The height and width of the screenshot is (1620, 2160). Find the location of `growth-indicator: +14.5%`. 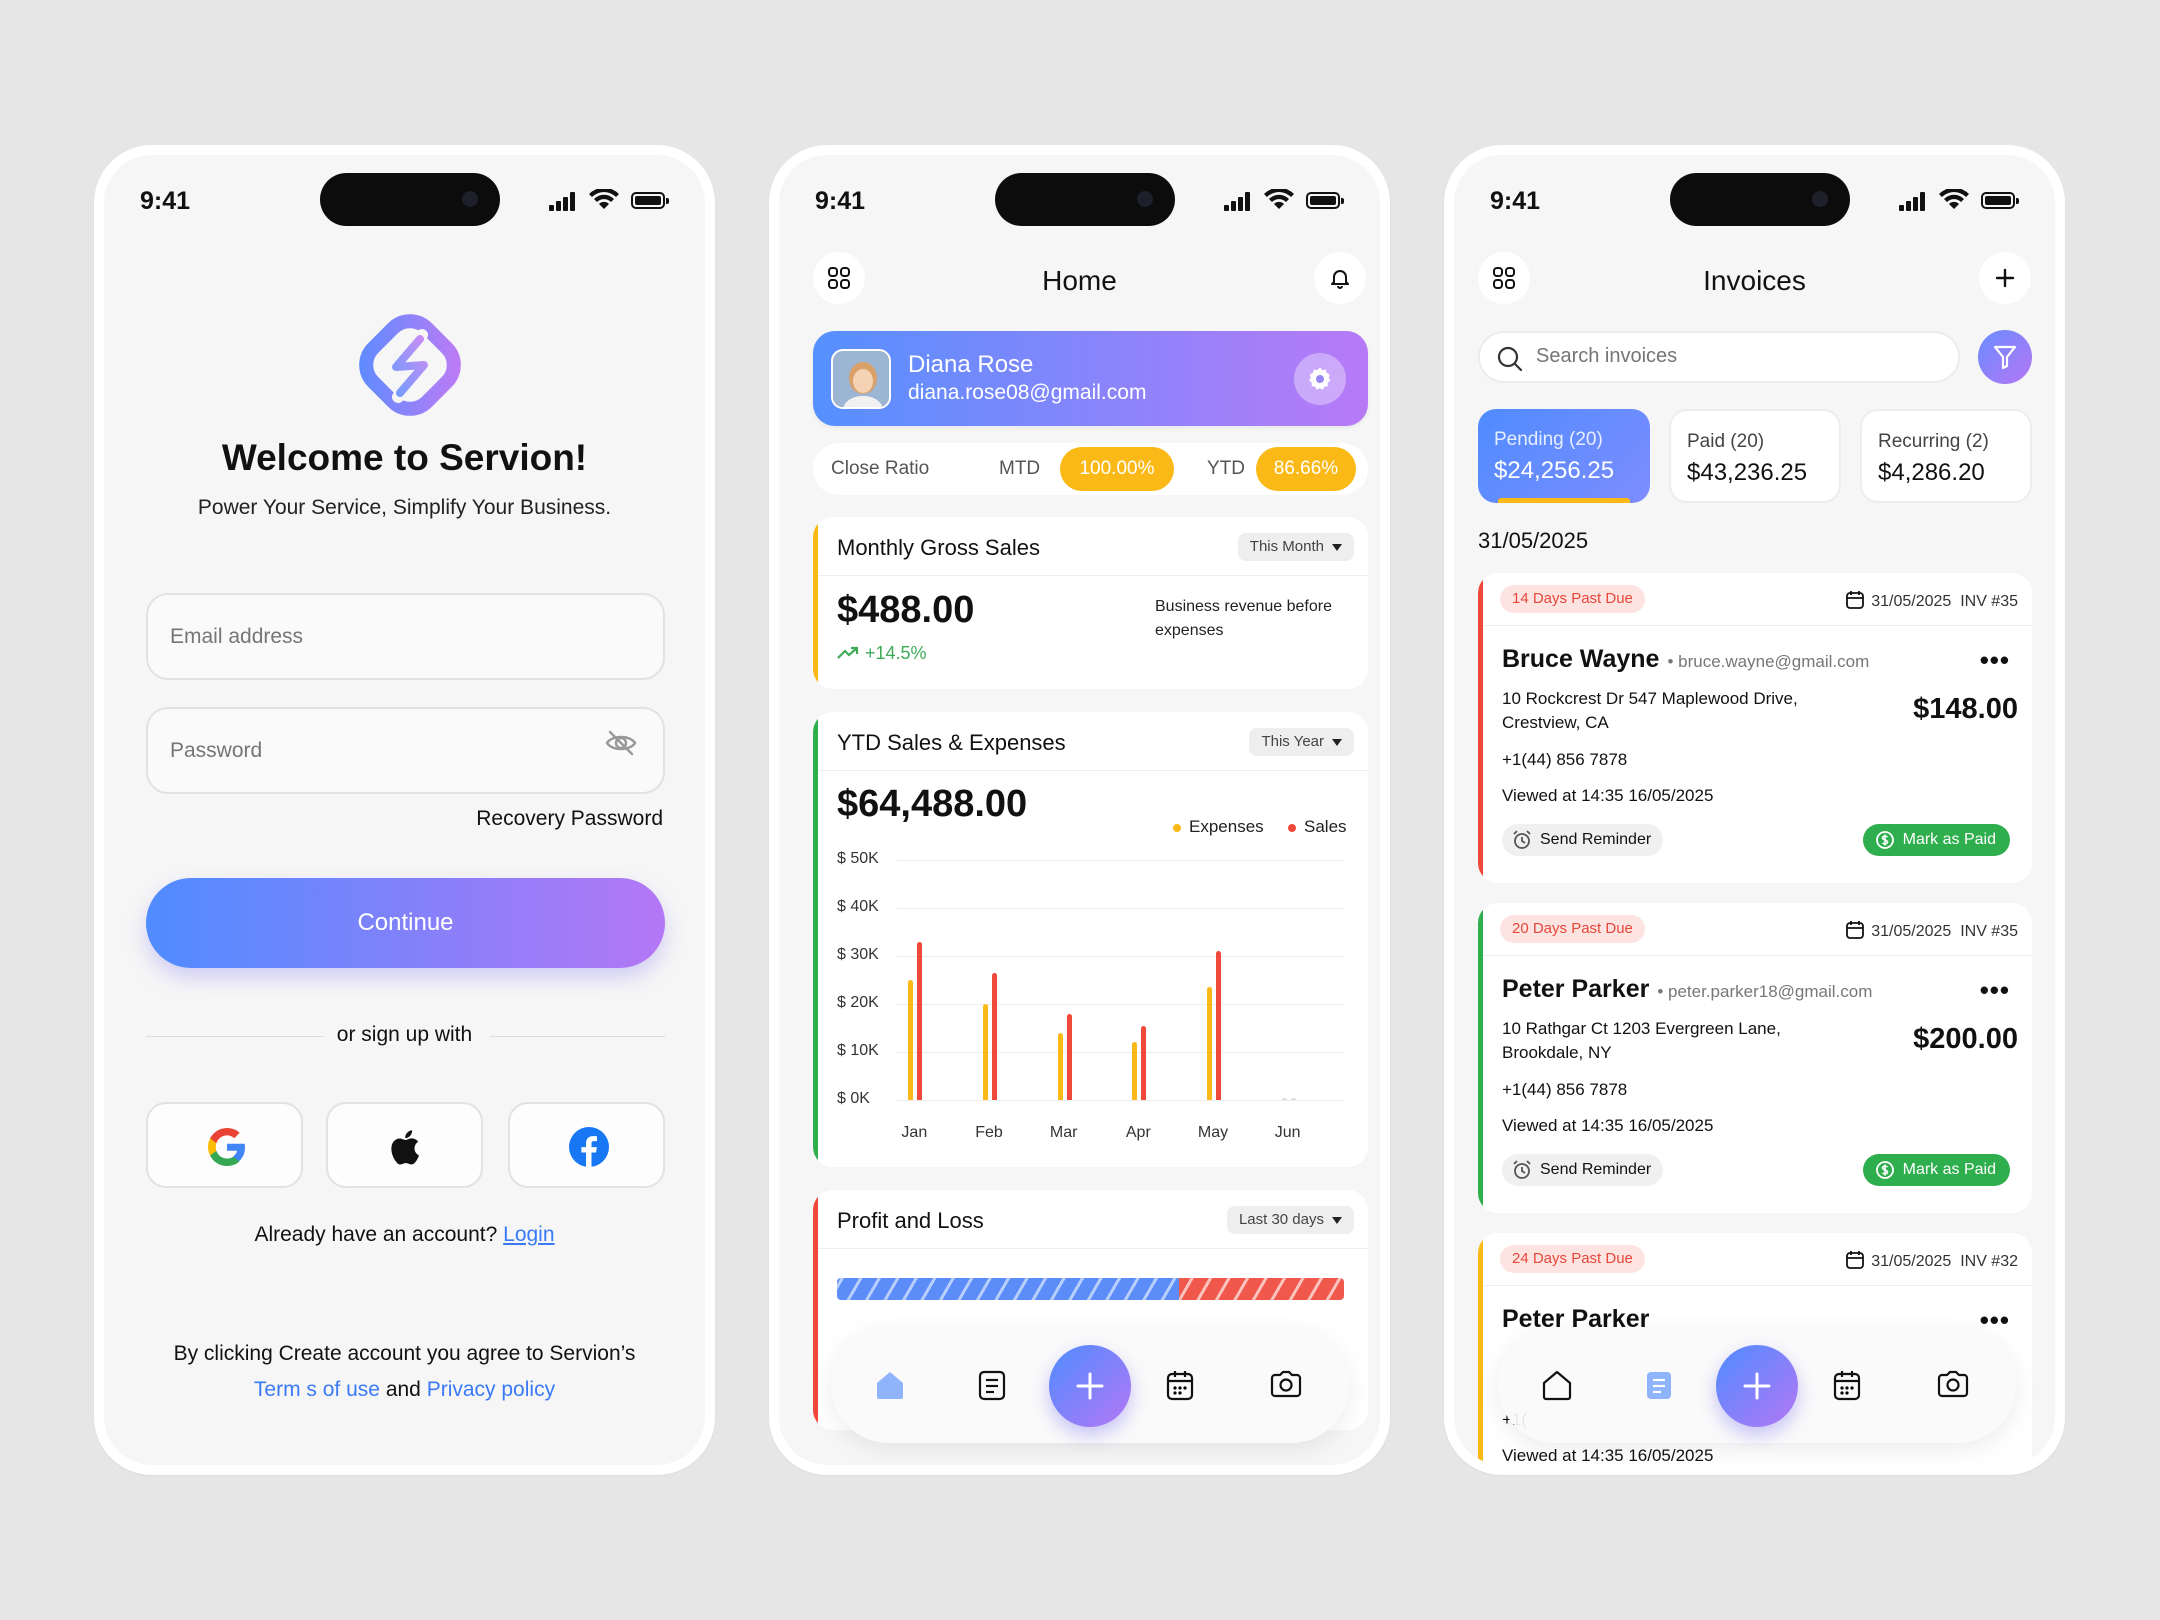

growth-indicator: +14.5% is located at coordinates (882, 653).